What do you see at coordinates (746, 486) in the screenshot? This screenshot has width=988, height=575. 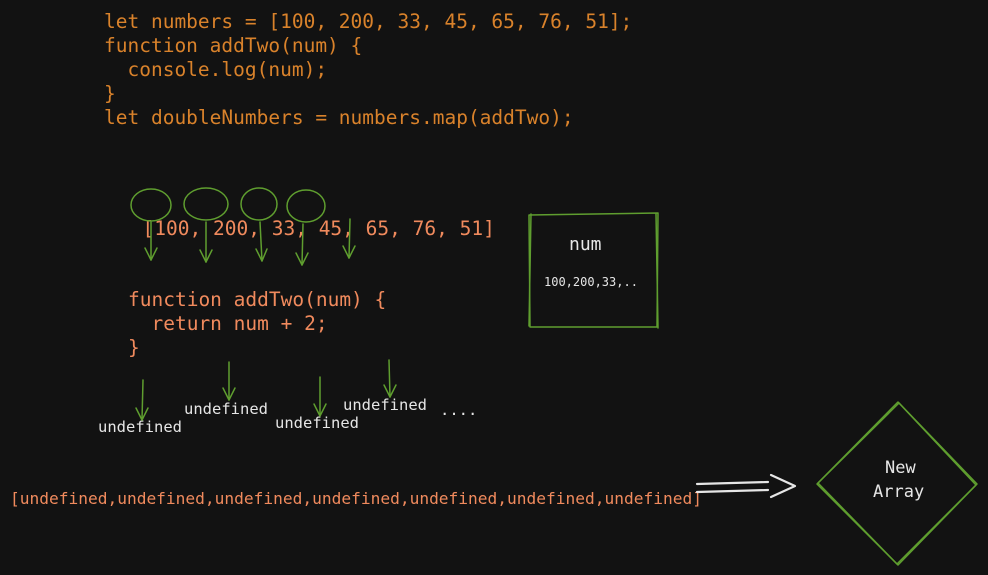 I see `double-arrow` at bounding box center [746, 486].